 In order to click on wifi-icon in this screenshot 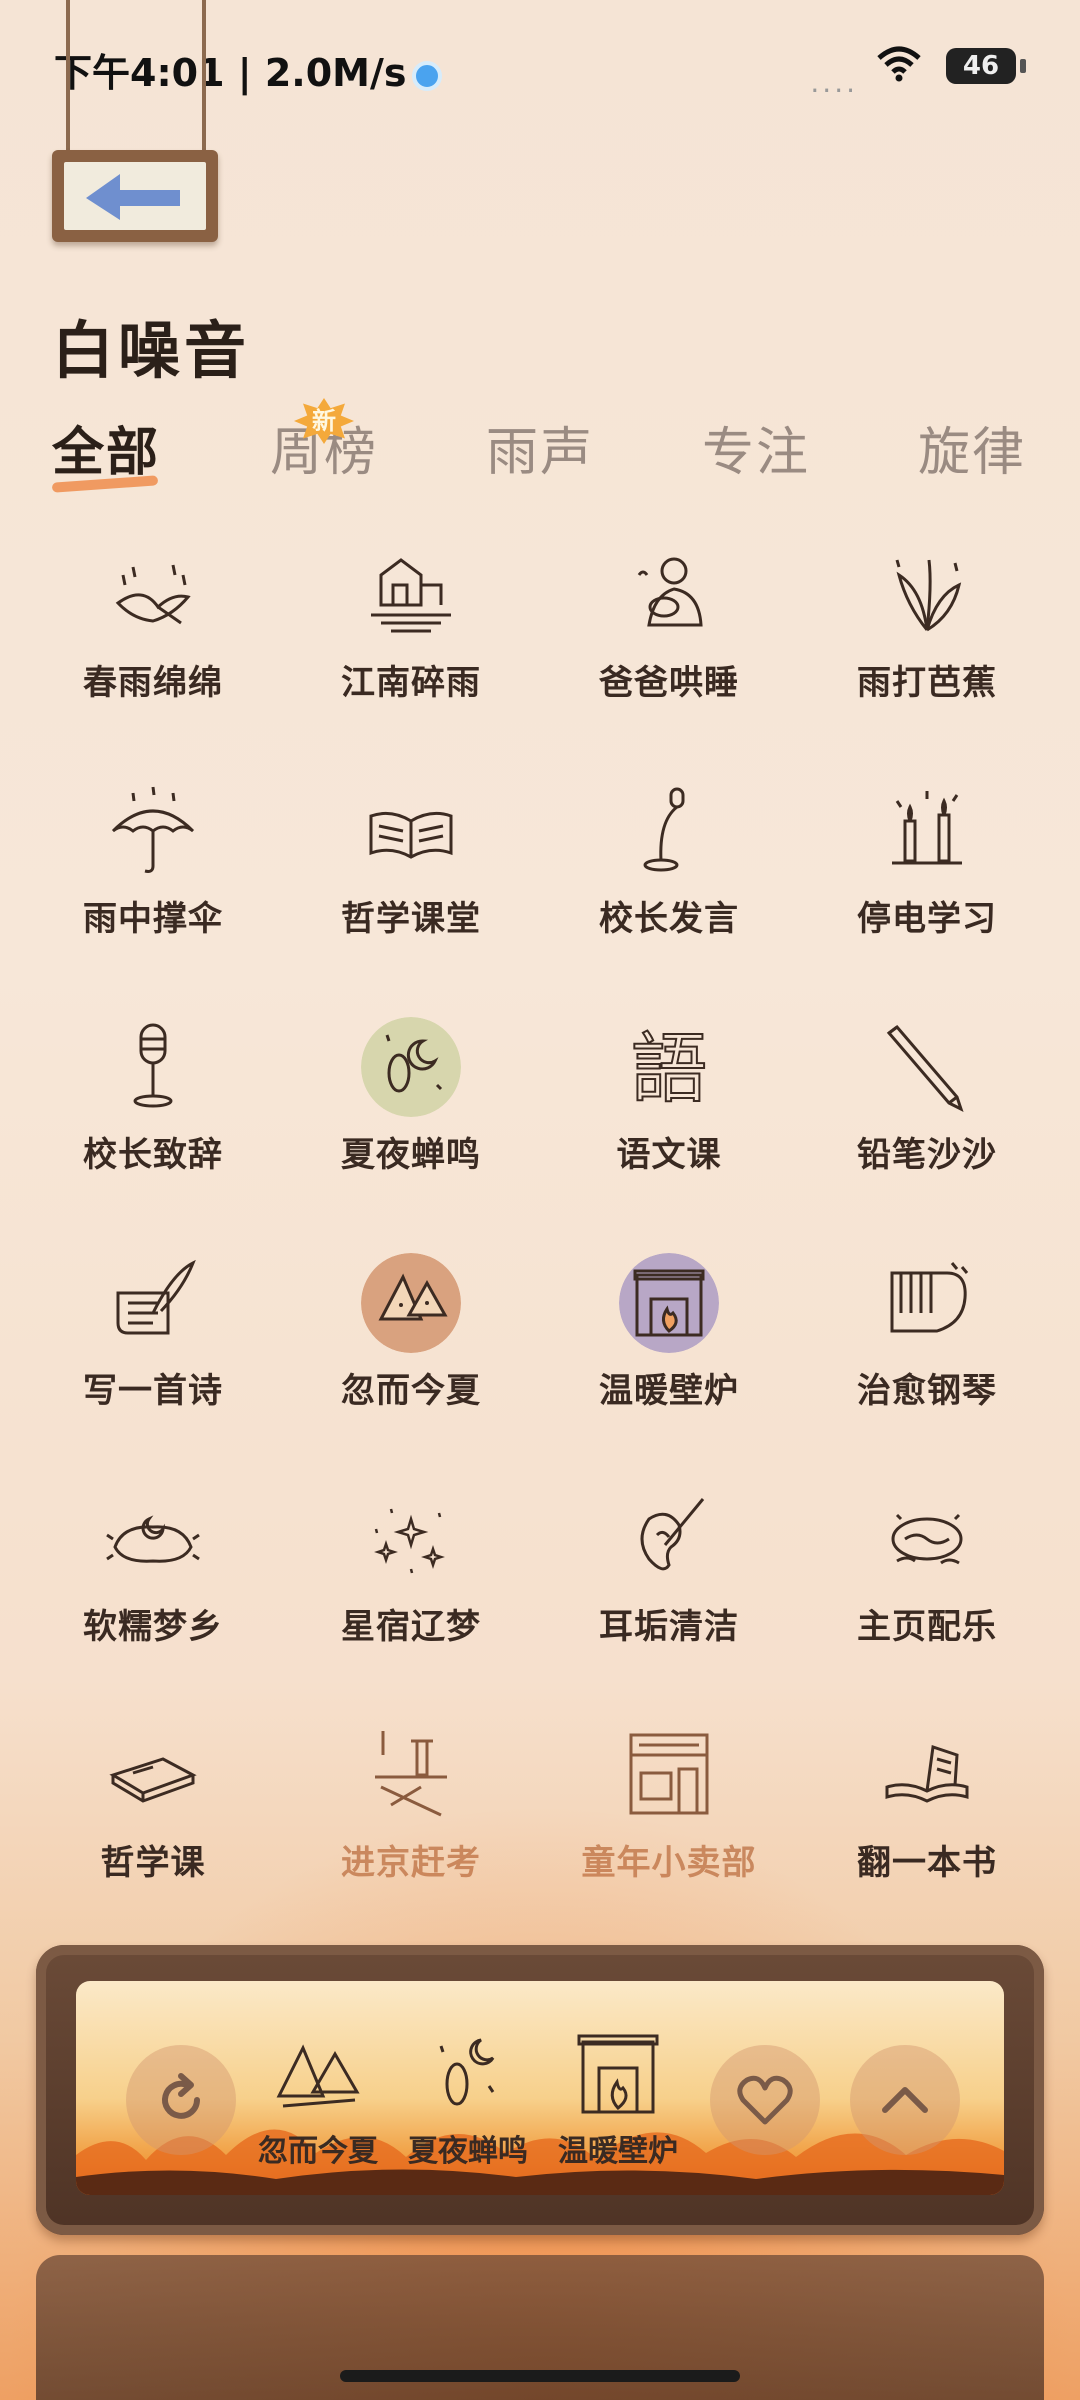, I will do `click(899, 64)`.